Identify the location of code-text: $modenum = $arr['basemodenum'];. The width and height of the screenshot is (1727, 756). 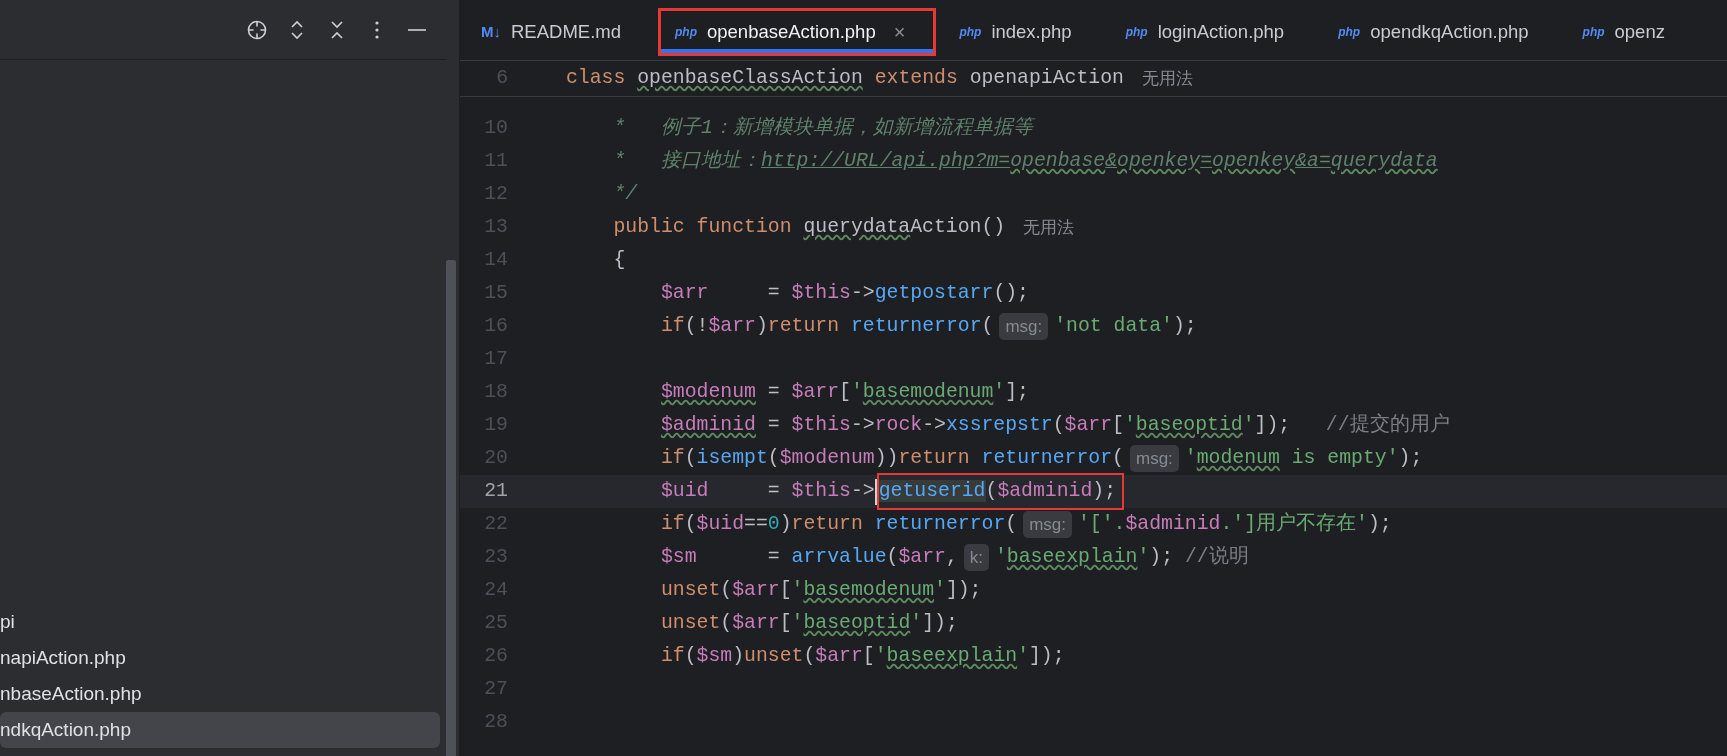
(844, 392).